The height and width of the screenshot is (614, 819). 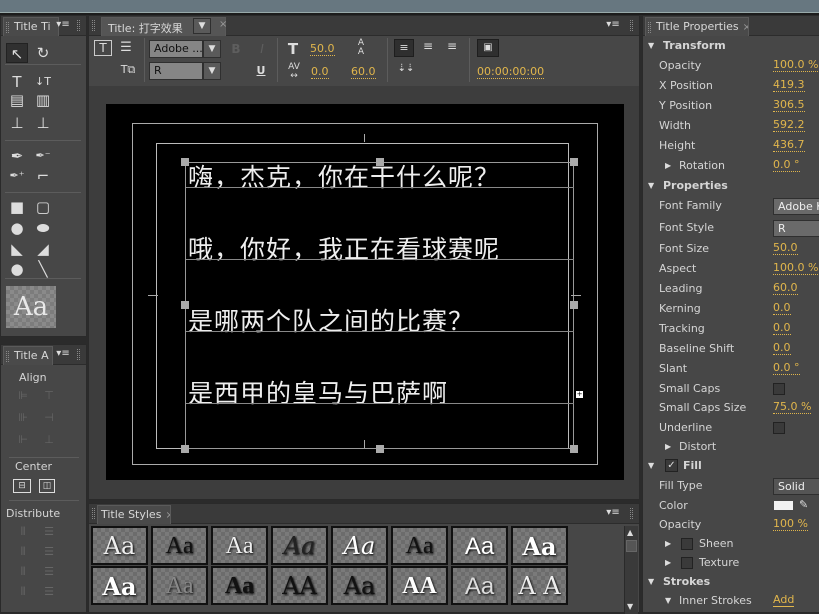 What do you see at coordinates (322, 49) in the screenshot?
I see `font-size-value: 50.0` at bounding box center [322, 49].